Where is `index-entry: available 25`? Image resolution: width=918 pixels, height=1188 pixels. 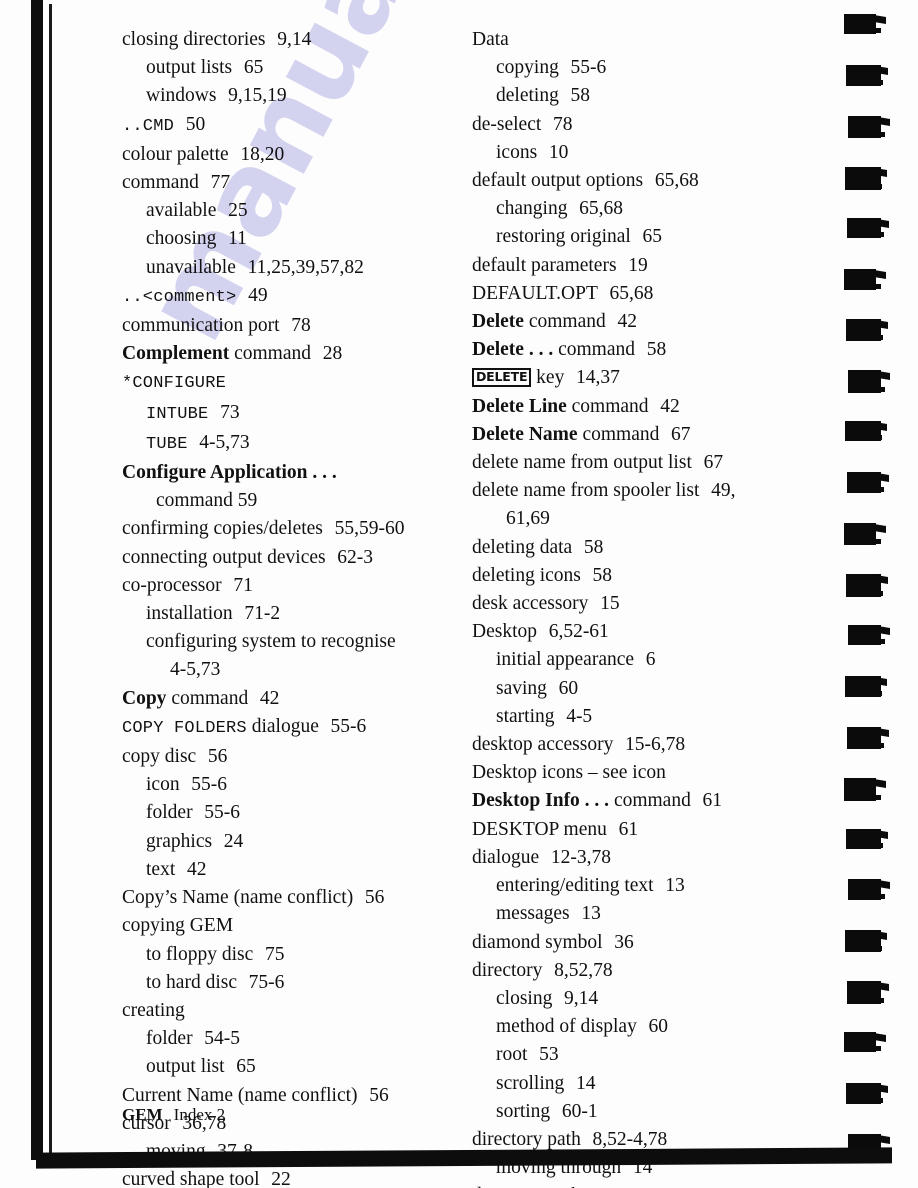
index-entry: available 25 is located at coordinates (277, 211).